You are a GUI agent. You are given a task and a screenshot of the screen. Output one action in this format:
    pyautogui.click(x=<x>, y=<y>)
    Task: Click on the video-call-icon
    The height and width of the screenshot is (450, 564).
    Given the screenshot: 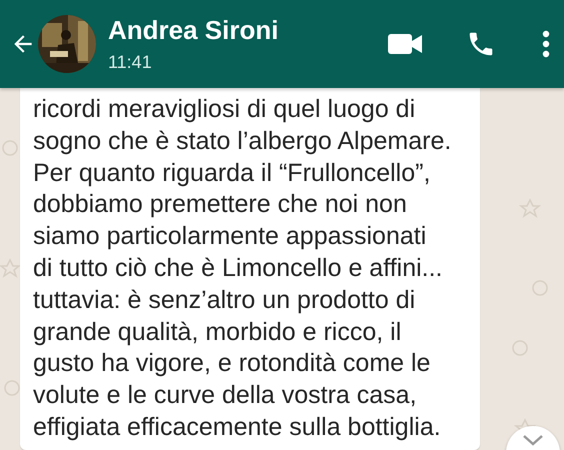 What is the action you would take?
    pyautogui.click(x=405, y=44)
    